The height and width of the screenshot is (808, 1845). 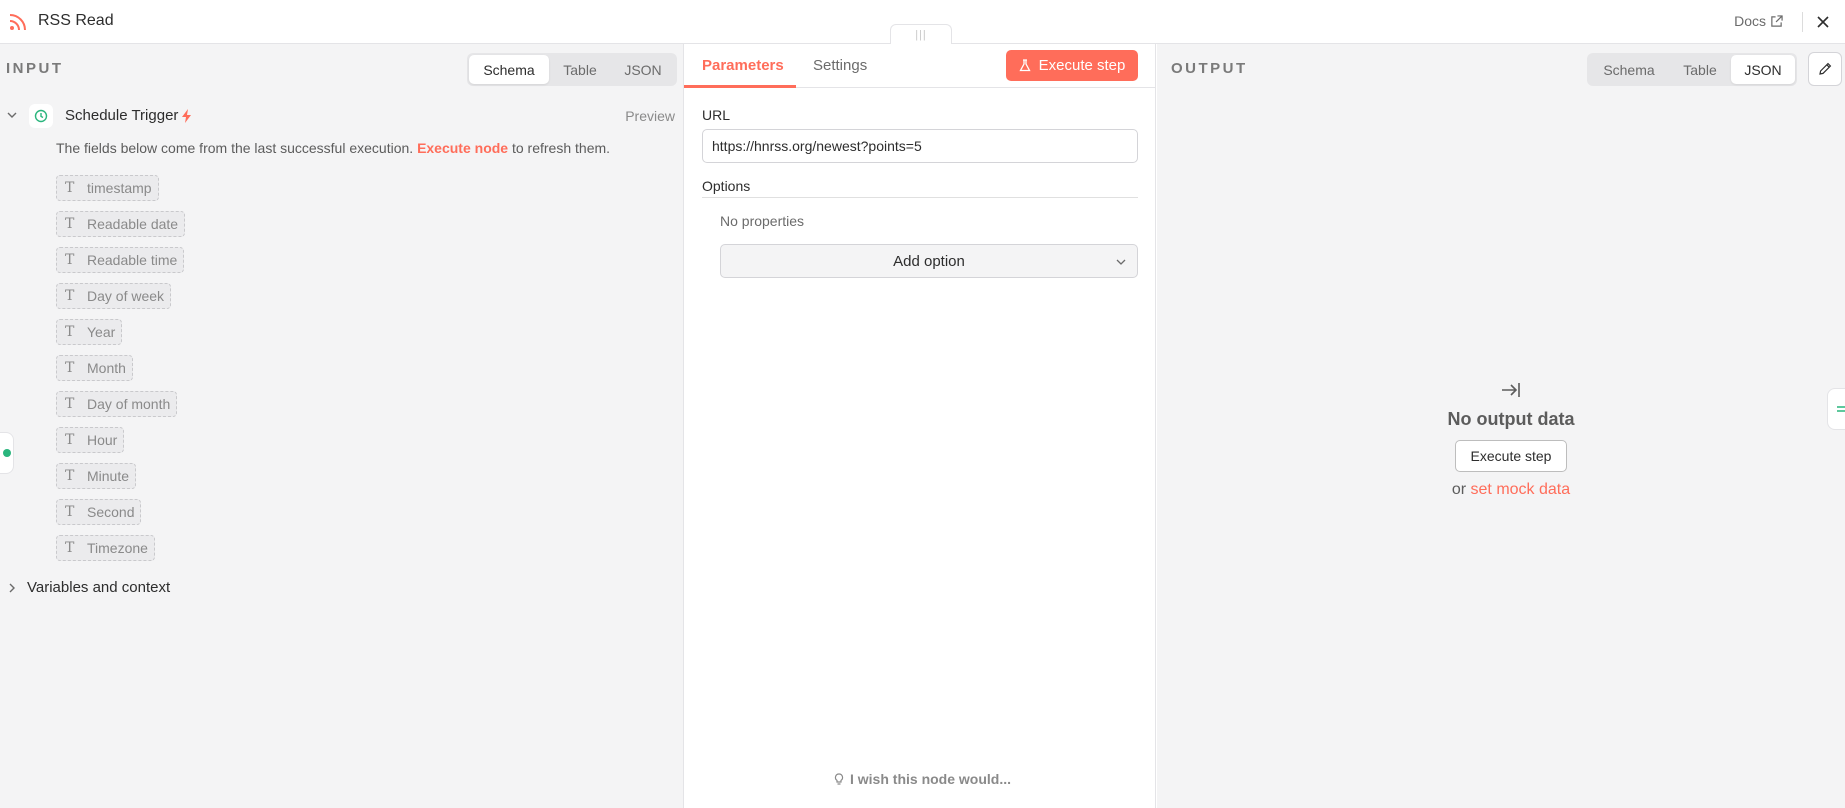 I want to click on previous-node-button, so click(x=7, y=453).